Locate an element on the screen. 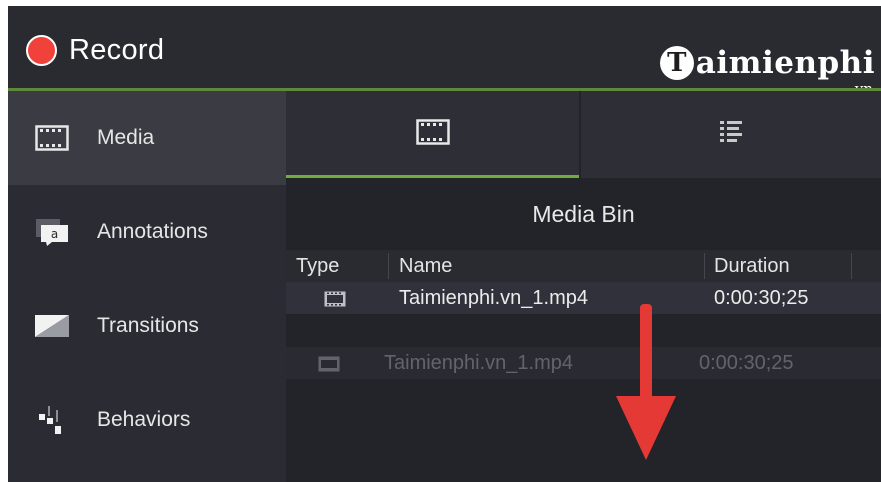 The height and width of the screenshot is (482, 881). tab-media-list is located at coordinates (731, 134).